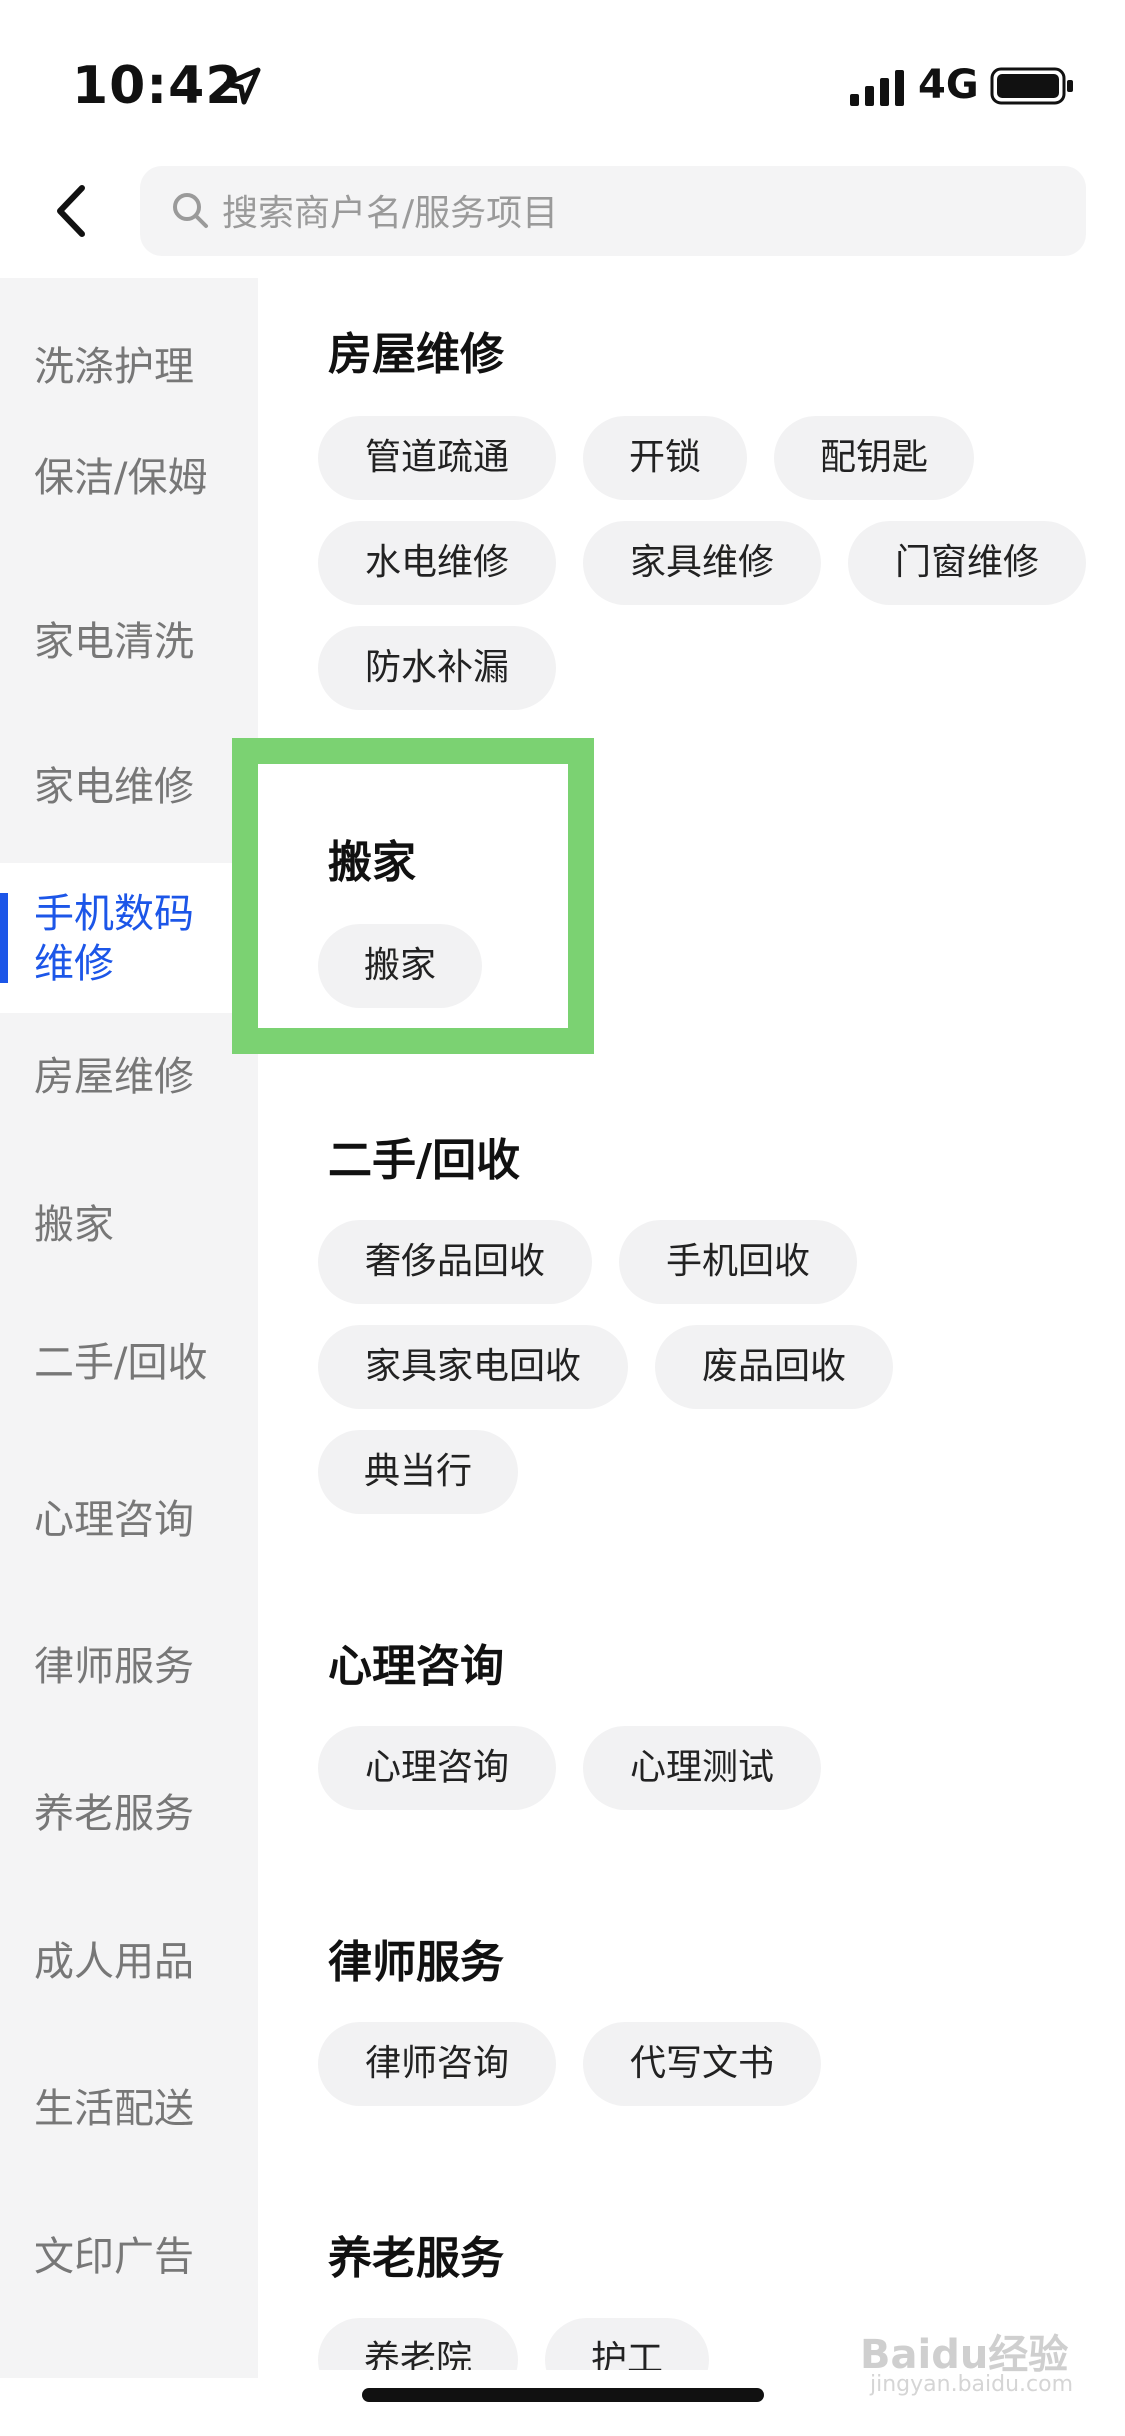 This screenshot has width=1125, height=2436. What do you see at coordinates (114, 939) in the screenshot?
I see `sidebar-item-label: 手机数码维修` at bounding box center [114, 939].